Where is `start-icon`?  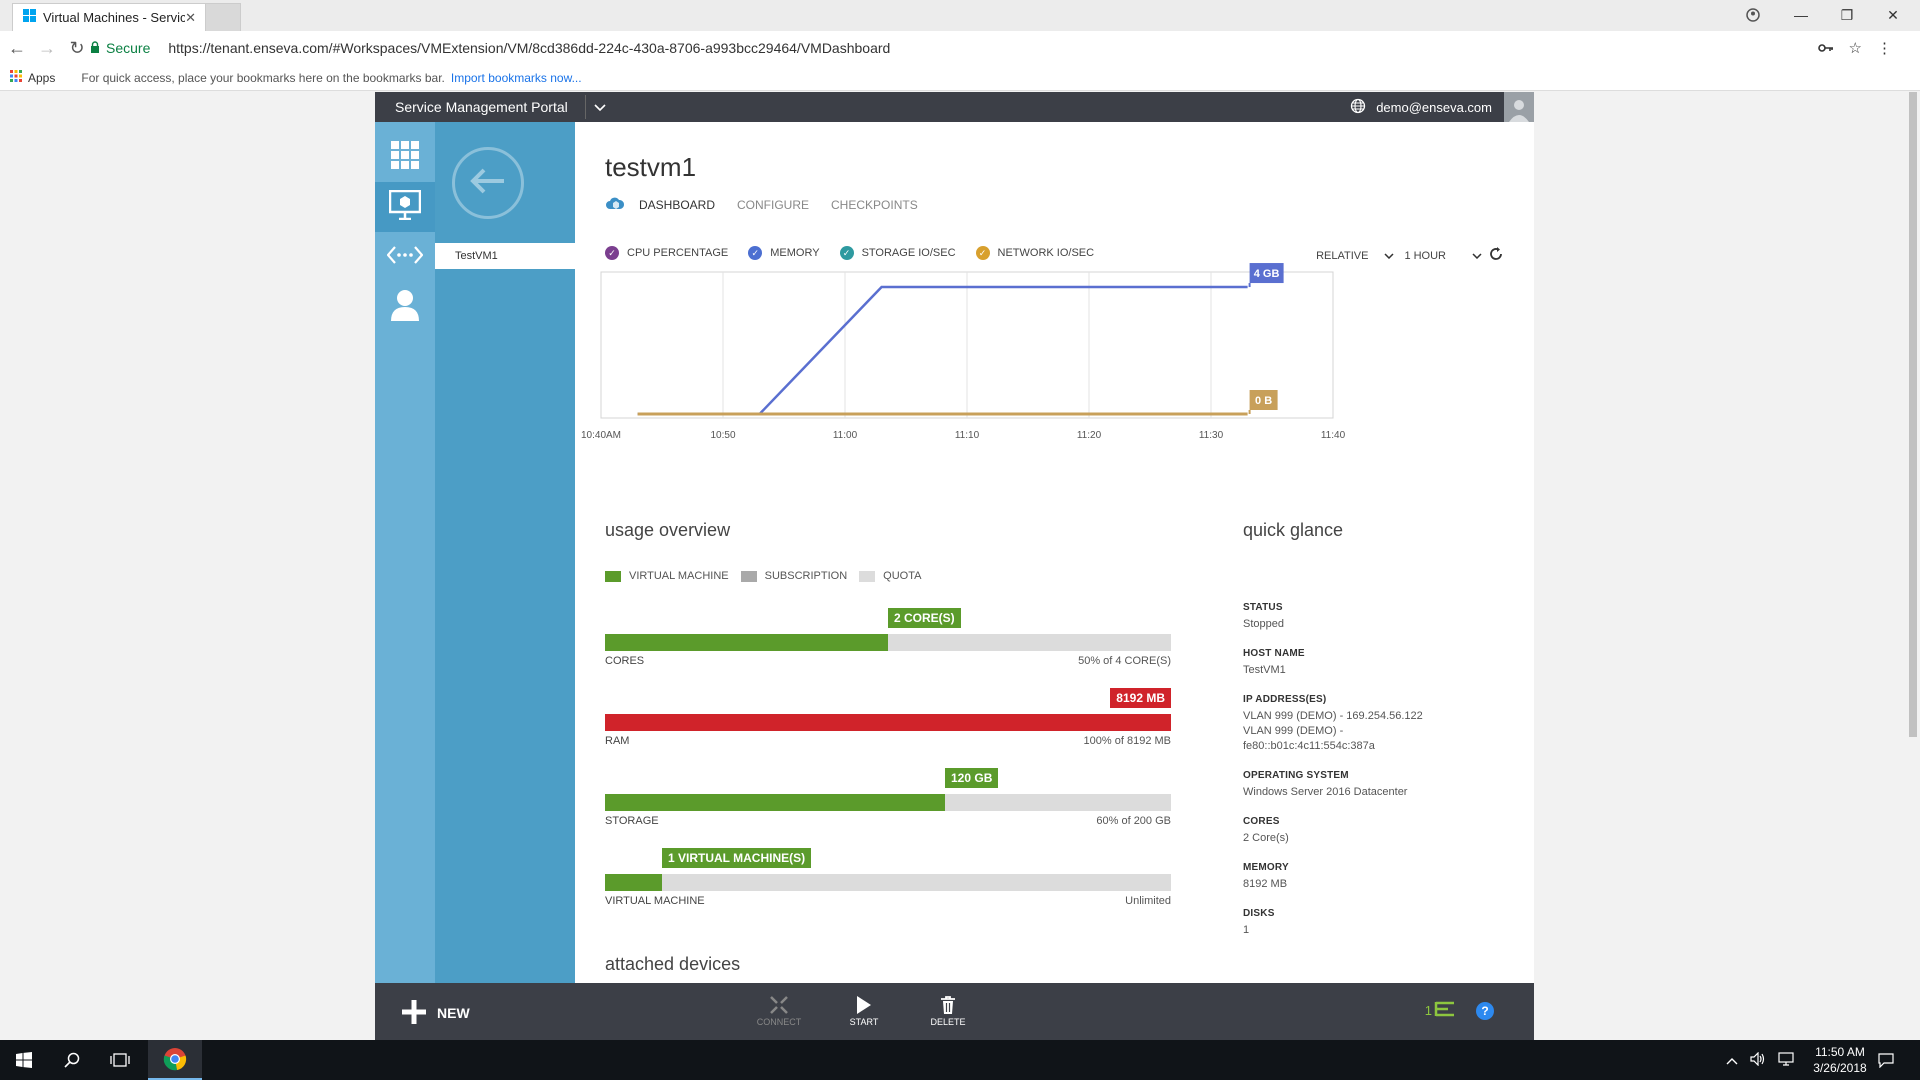
start-icon is located at coordinates (24, 1060).